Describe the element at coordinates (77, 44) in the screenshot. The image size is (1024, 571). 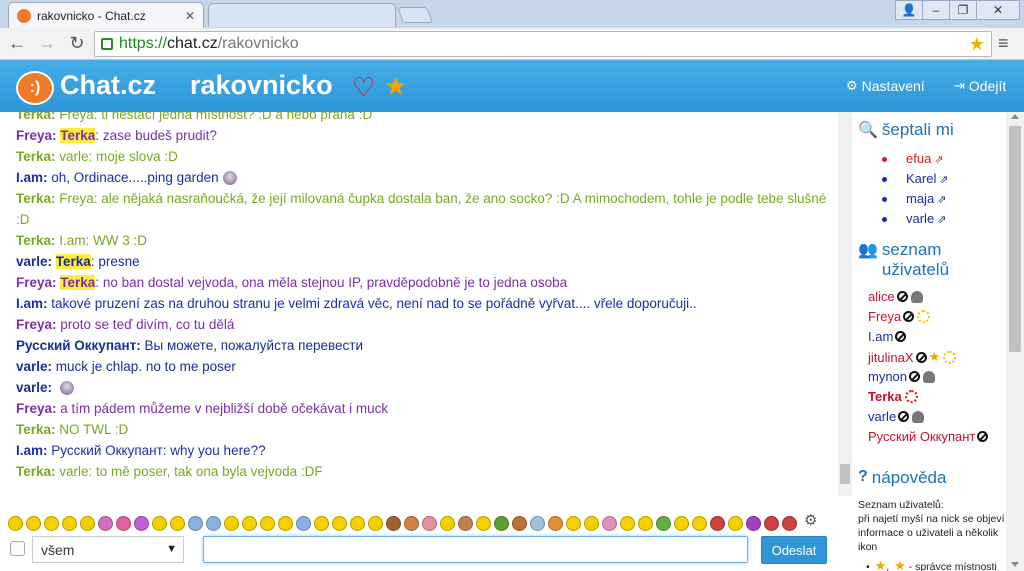
I see `reload-icon: ↻` at that location.